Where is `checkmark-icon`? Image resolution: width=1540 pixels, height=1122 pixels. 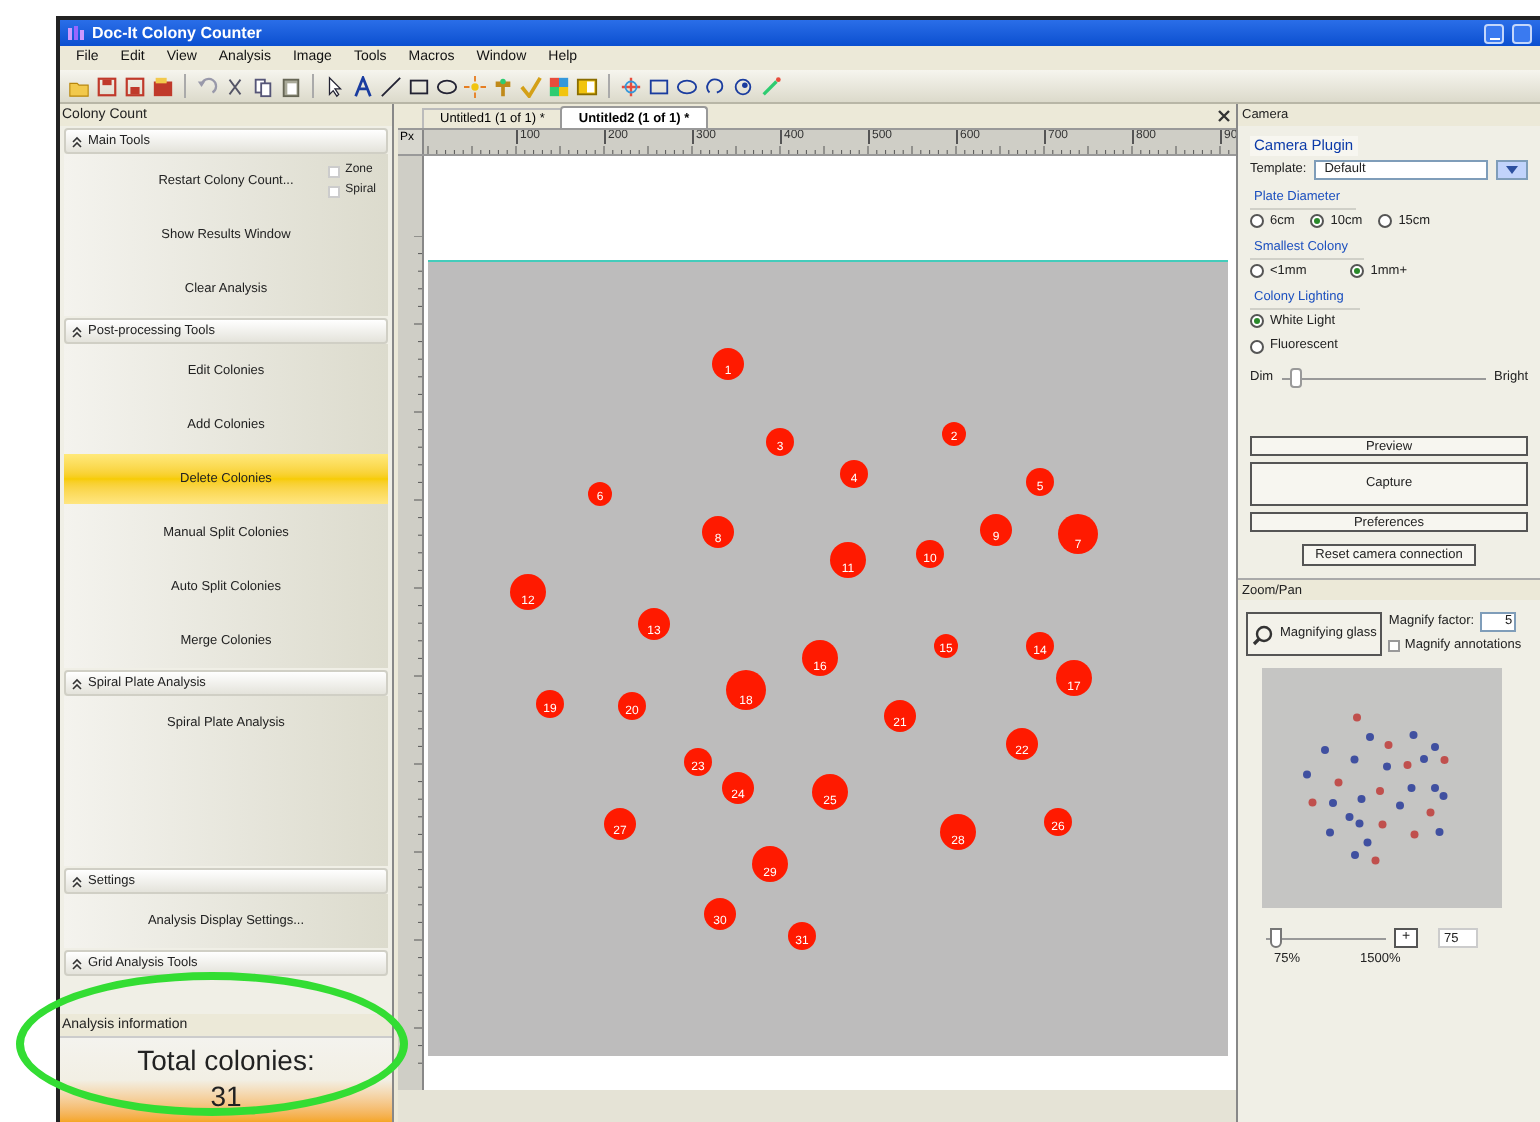 checkmark-icon is located at coordinates (531, 86).